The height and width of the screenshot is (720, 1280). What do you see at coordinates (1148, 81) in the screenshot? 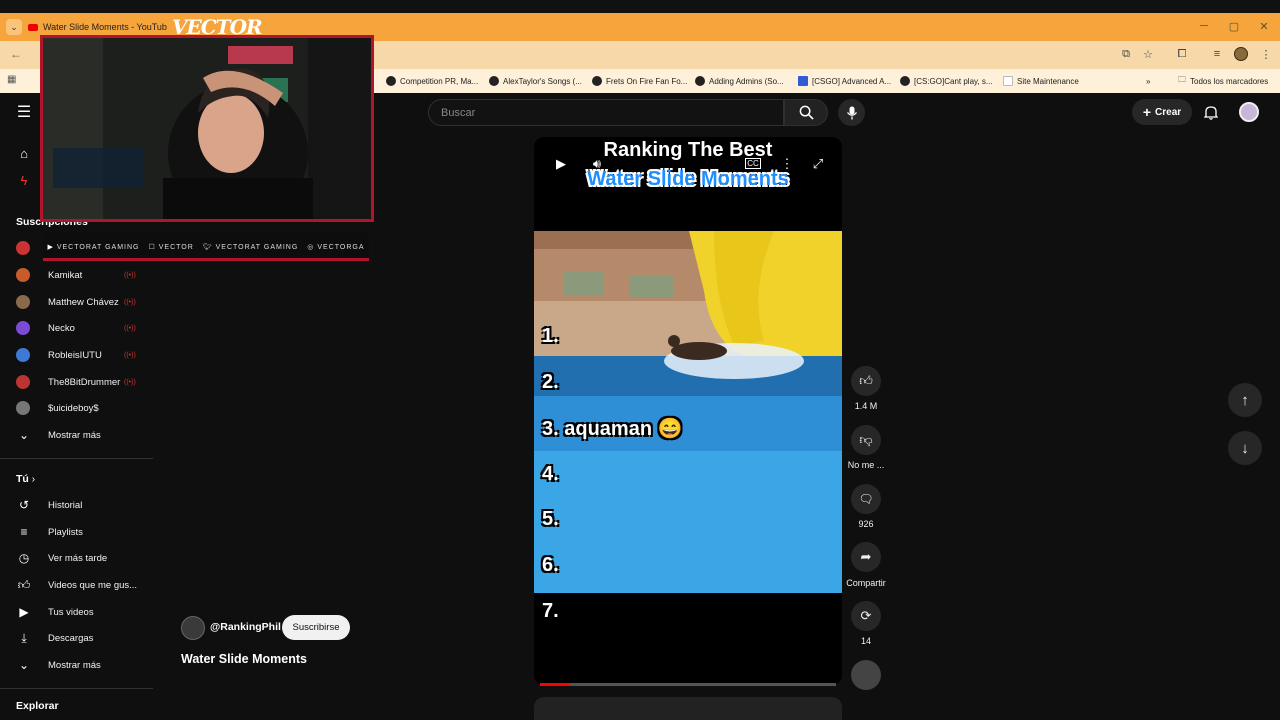
I see `bookmarks-overflow-icon: »` at bounding box center [1148, 81].